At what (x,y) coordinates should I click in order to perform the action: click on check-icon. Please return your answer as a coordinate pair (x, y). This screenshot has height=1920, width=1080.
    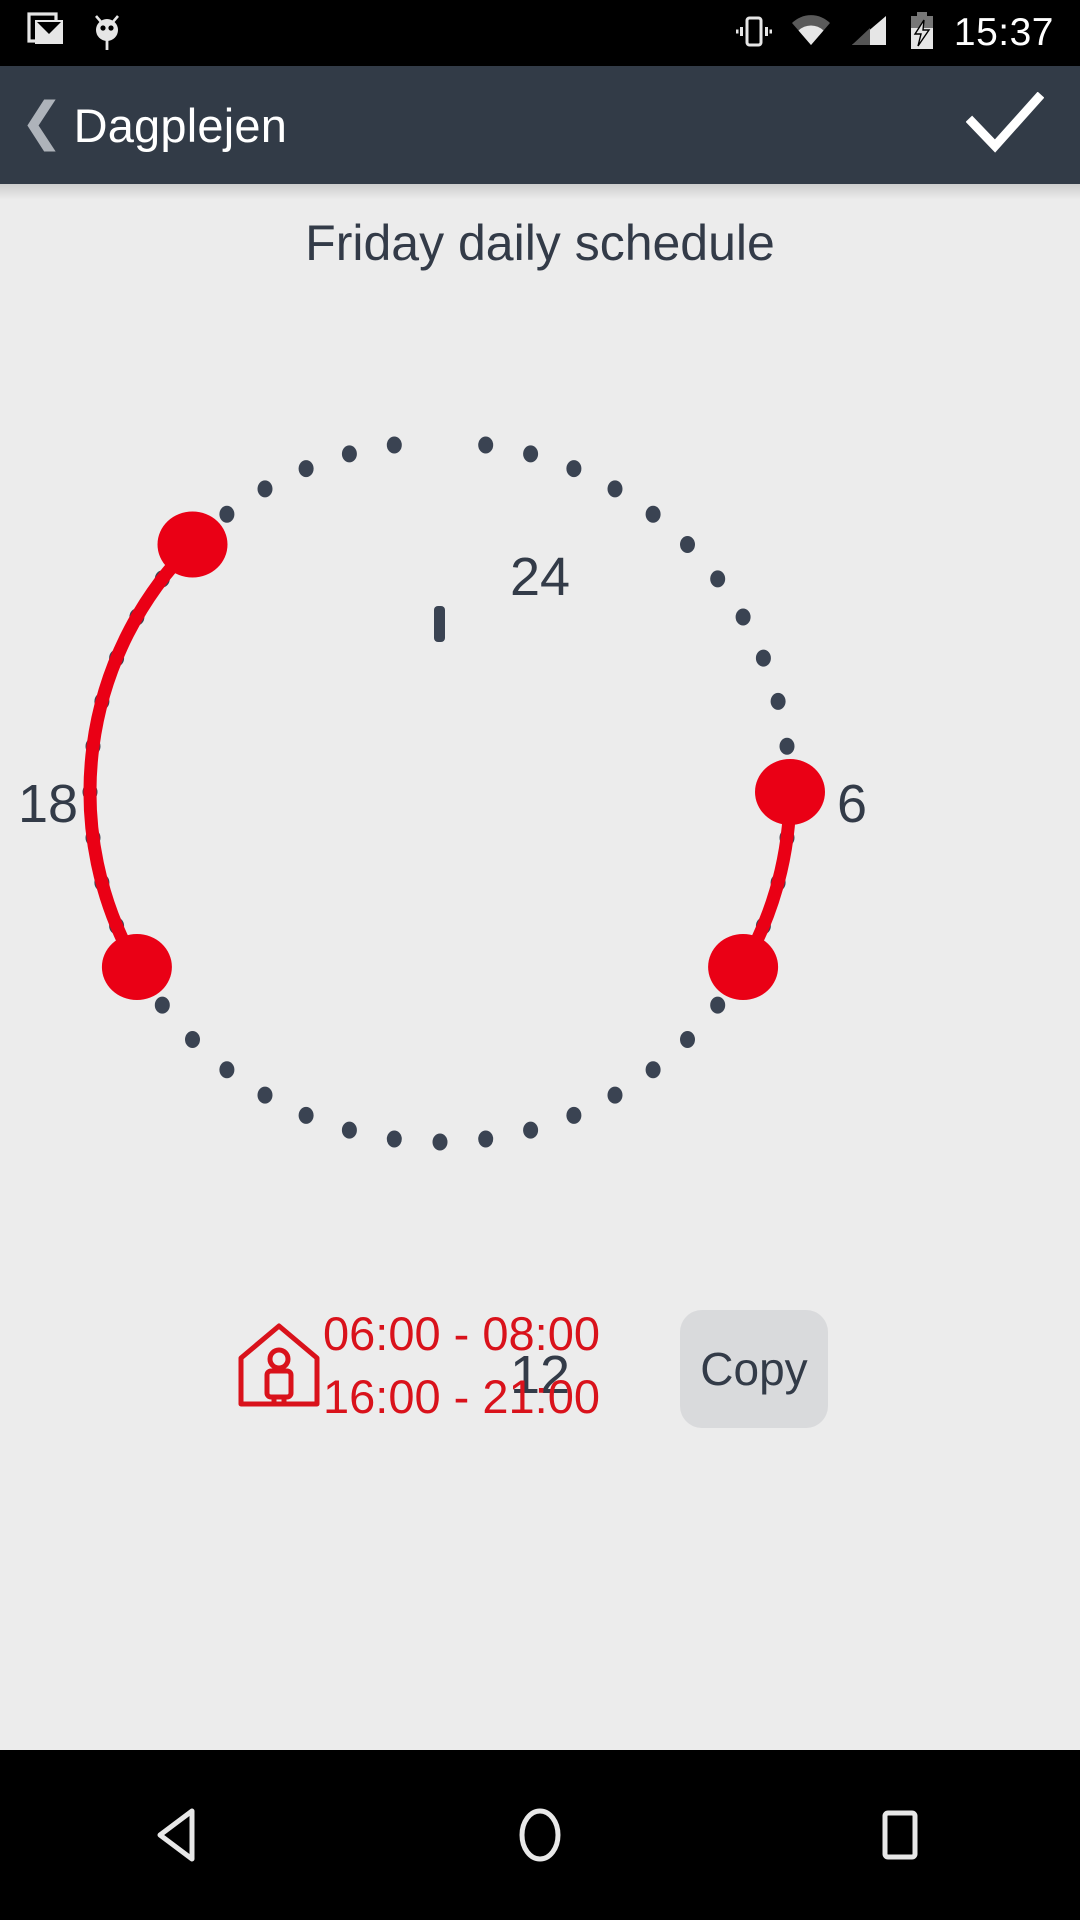
    Looking at the image, I should click on (1005, 122).